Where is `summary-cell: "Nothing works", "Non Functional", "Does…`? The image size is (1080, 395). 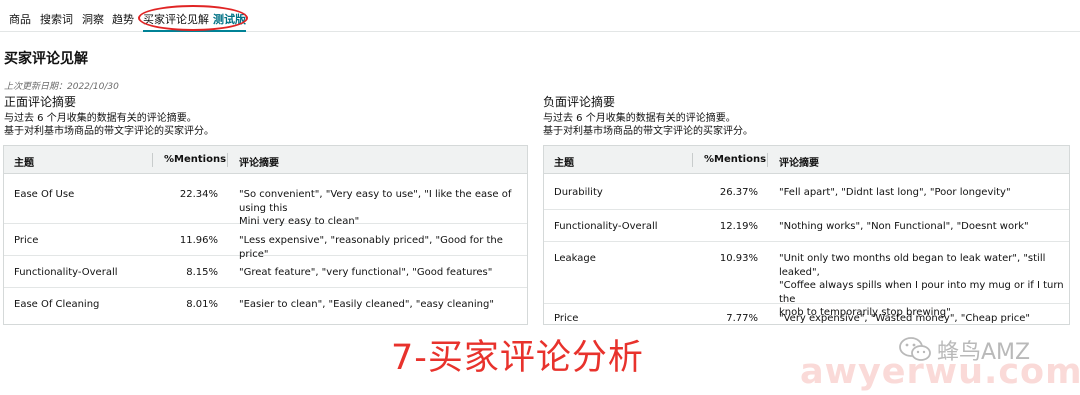 summary-cell: "Nothing works", "Non Functional", "Does… is located at coordinates (904, 226).